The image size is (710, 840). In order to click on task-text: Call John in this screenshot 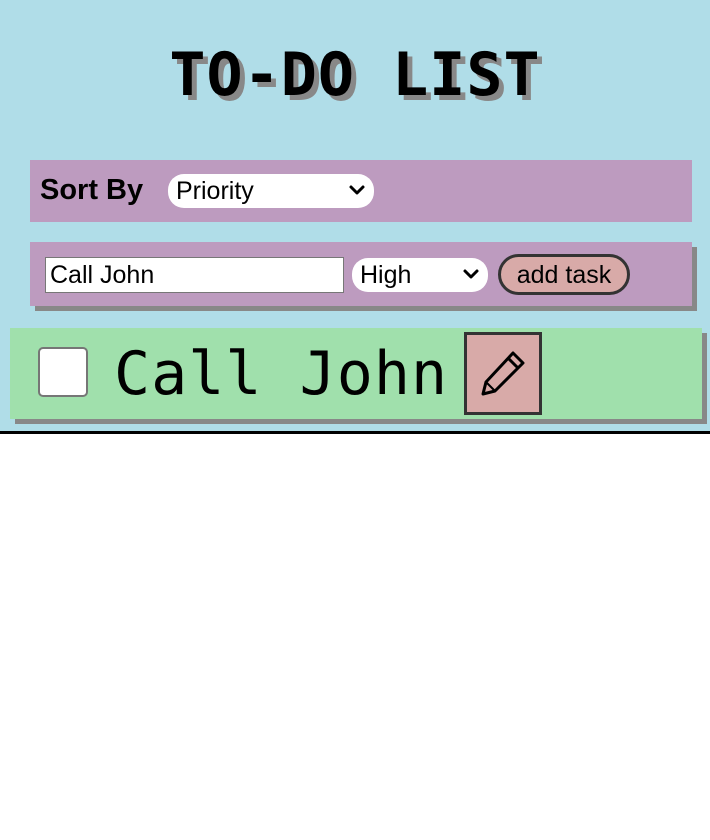, I will do `click(281, 374)`.